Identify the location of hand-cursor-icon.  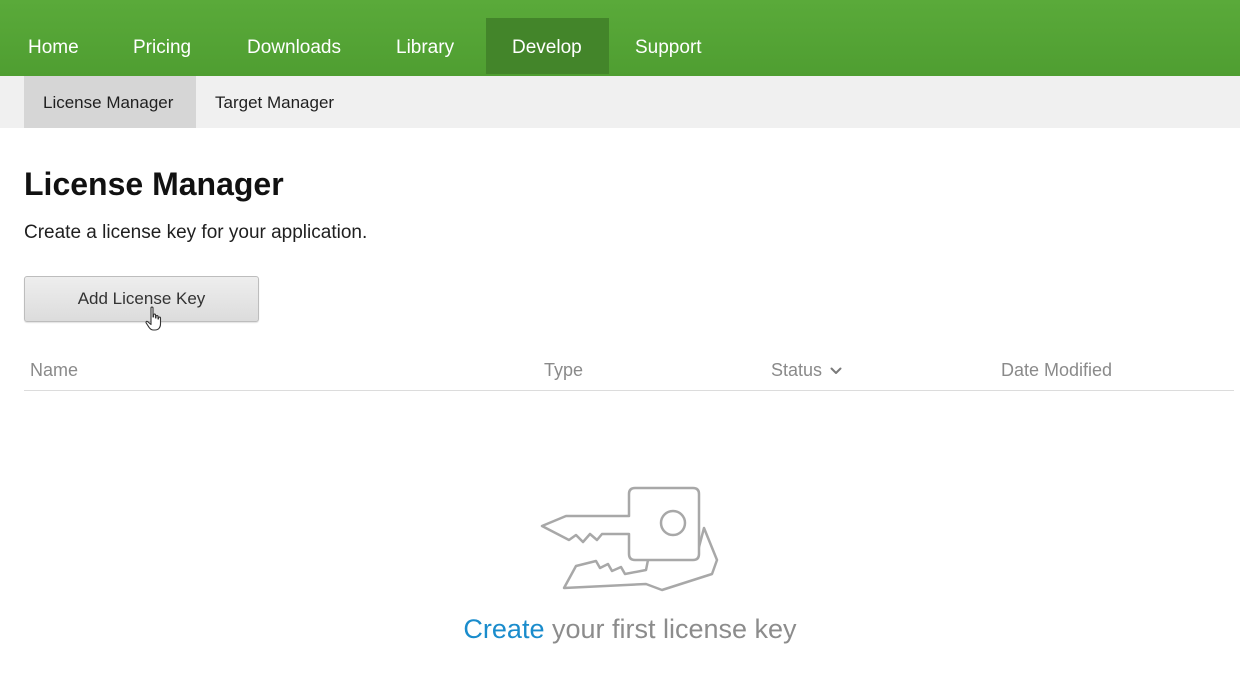
(153, 318).